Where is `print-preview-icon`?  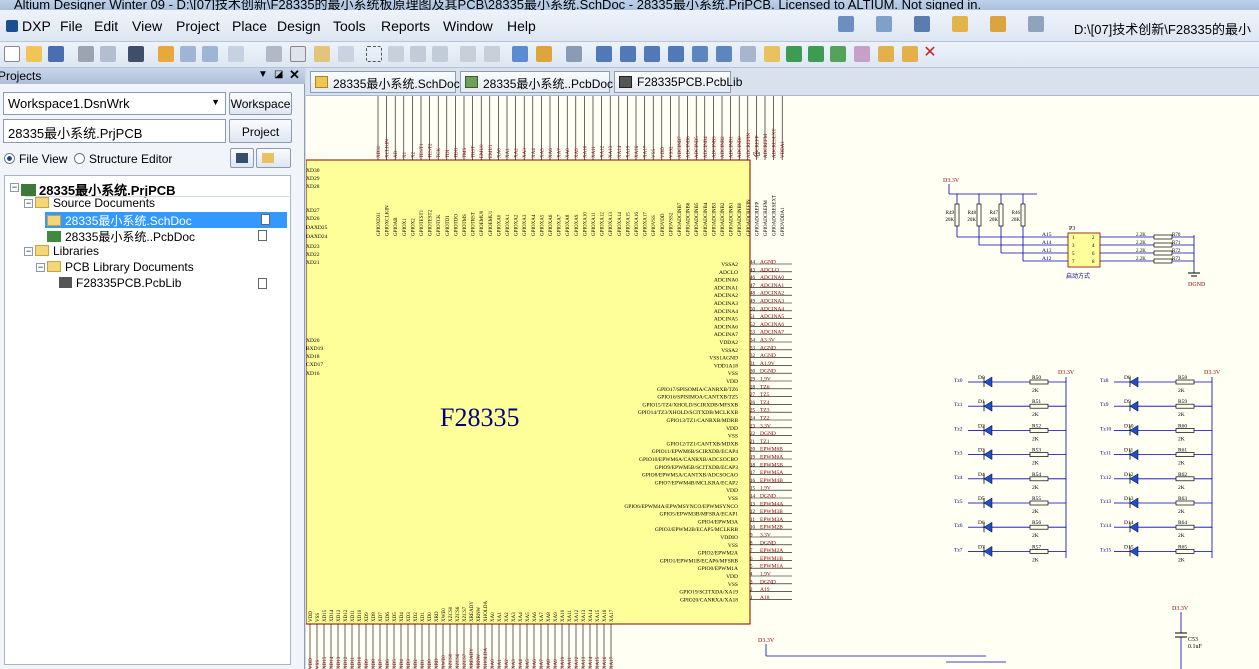 print-preview-icon is located at coordinates (108, 54).